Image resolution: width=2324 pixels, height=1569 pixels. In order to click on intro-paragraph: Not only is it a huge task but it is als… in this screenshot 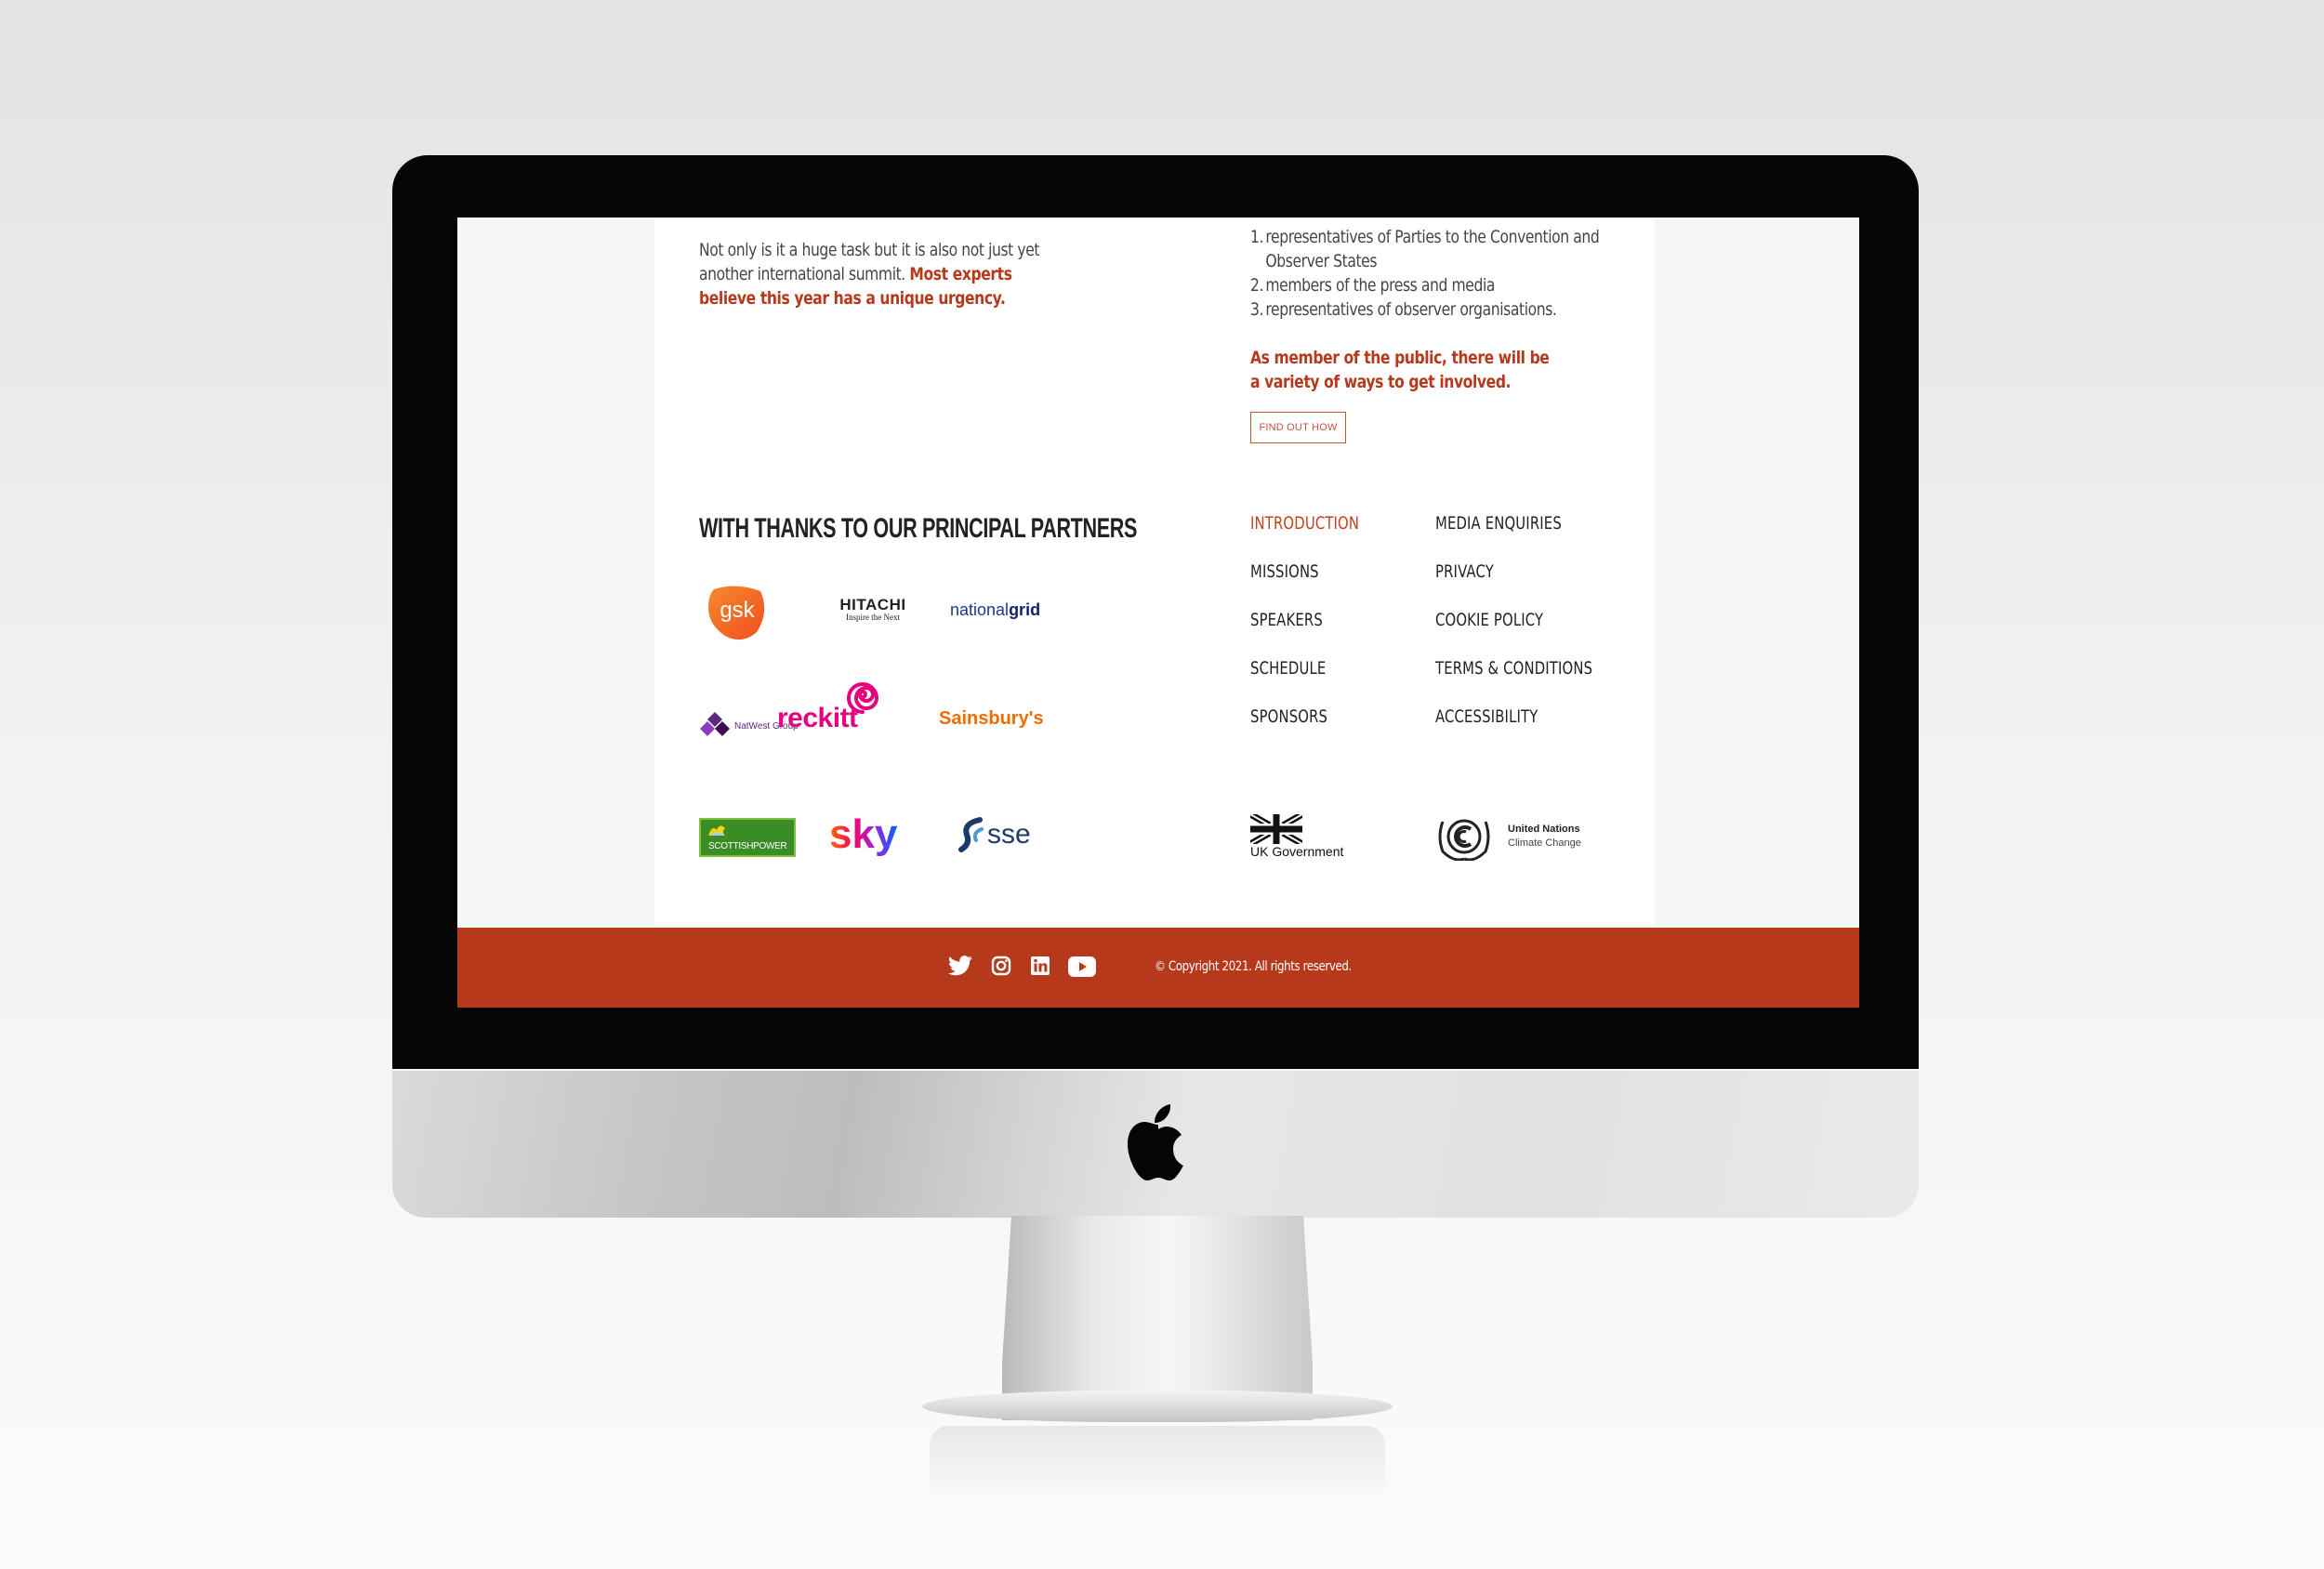, I will do `click(870, 274)`.